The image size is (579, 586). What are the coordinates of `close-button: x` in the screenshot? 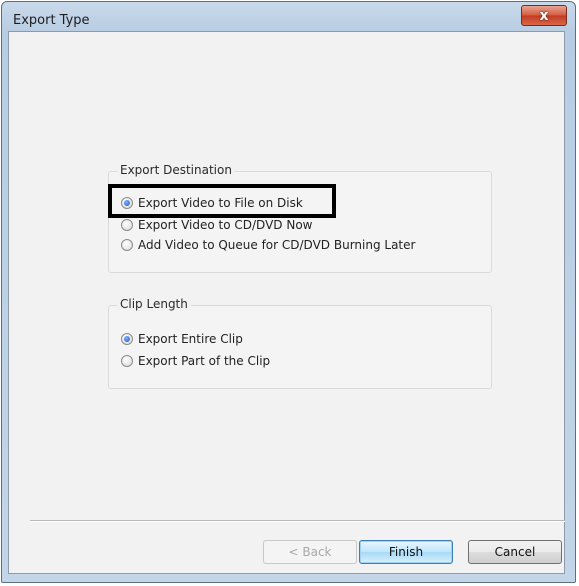 It's located at (544, 15).